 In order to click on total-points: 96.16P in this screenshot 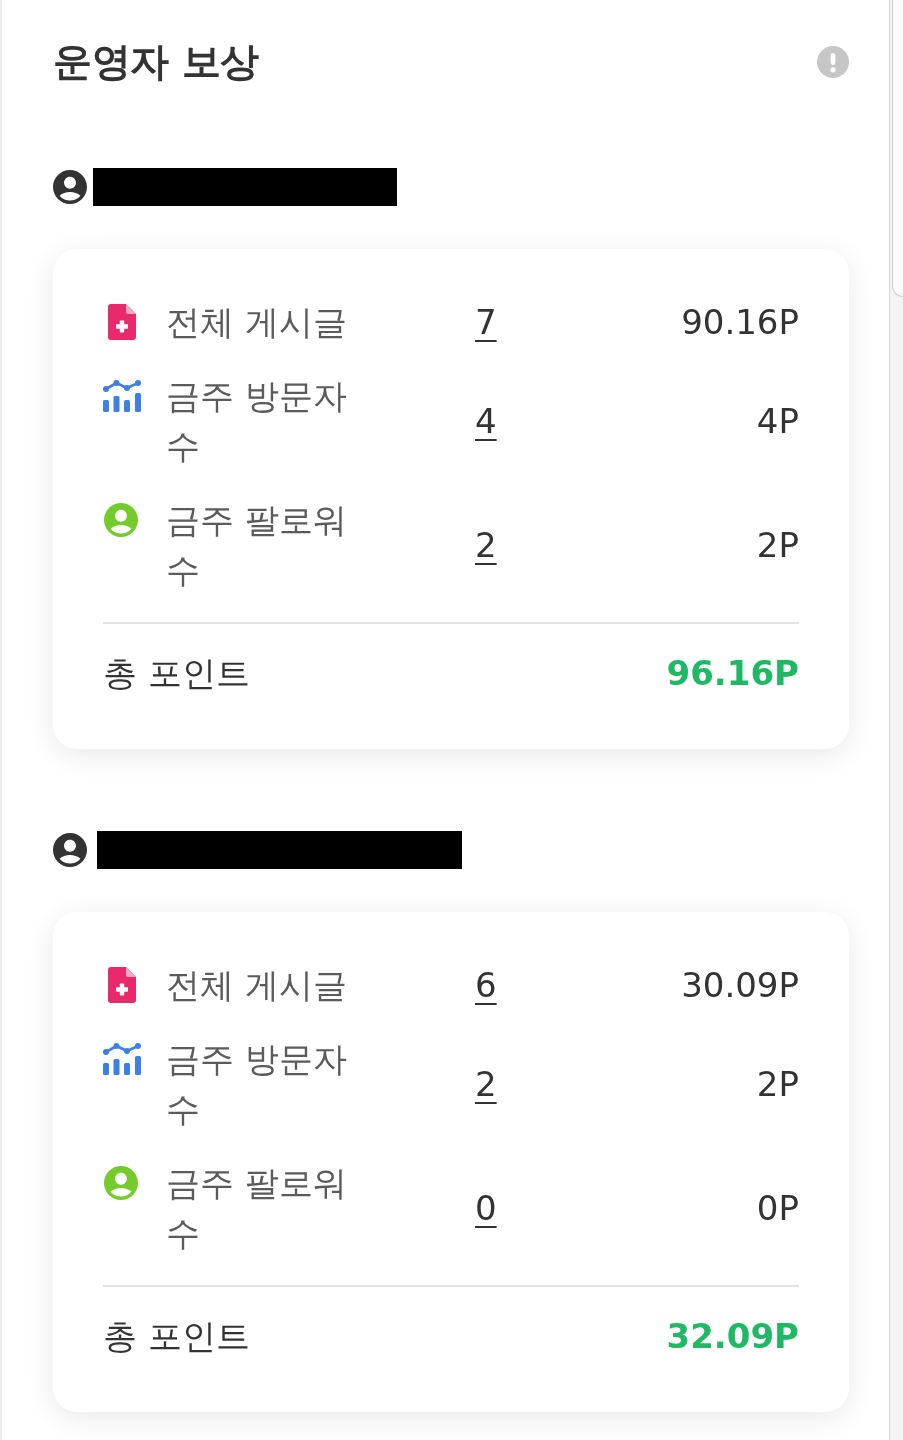, I will do `click(732, 673)`.